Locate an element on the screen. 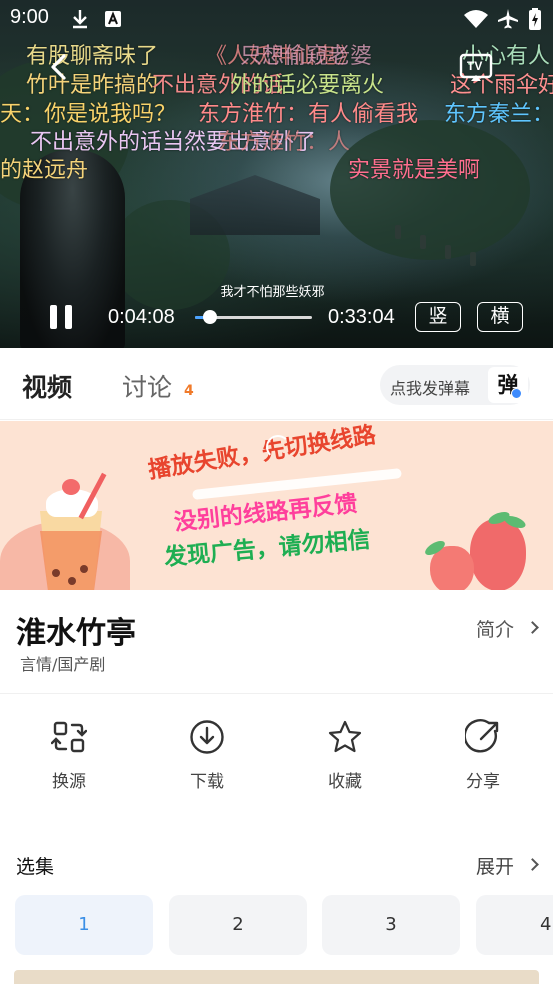 The width and height of the screenshot is (553, 984). milk-tea-illustration is located at coordinates (70, 525).